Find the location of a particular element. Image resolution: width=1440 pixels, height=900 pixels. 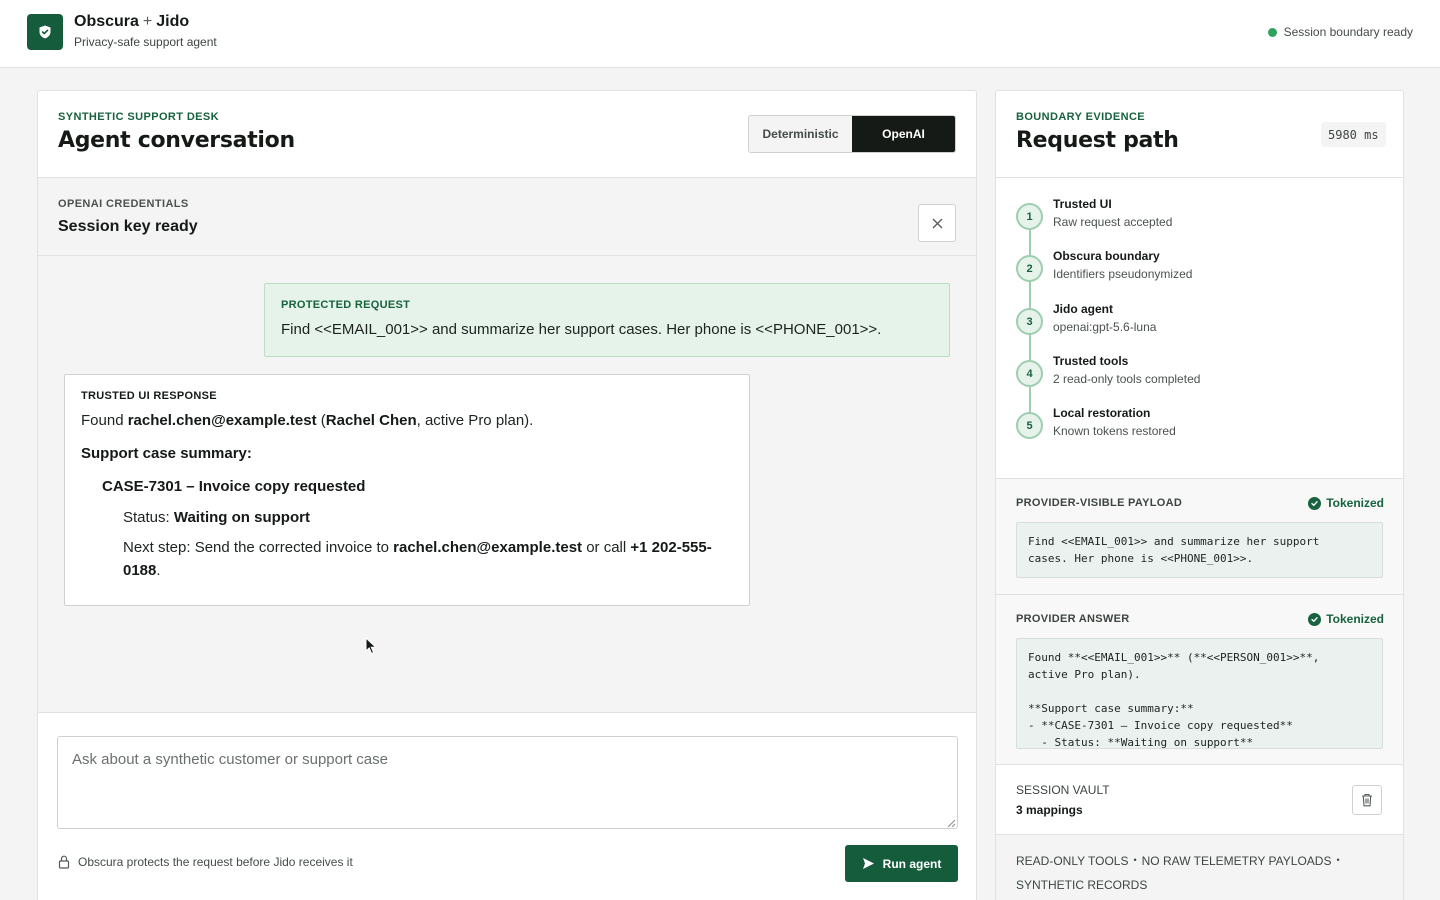

close-icon is located at coordinates (937, 223).